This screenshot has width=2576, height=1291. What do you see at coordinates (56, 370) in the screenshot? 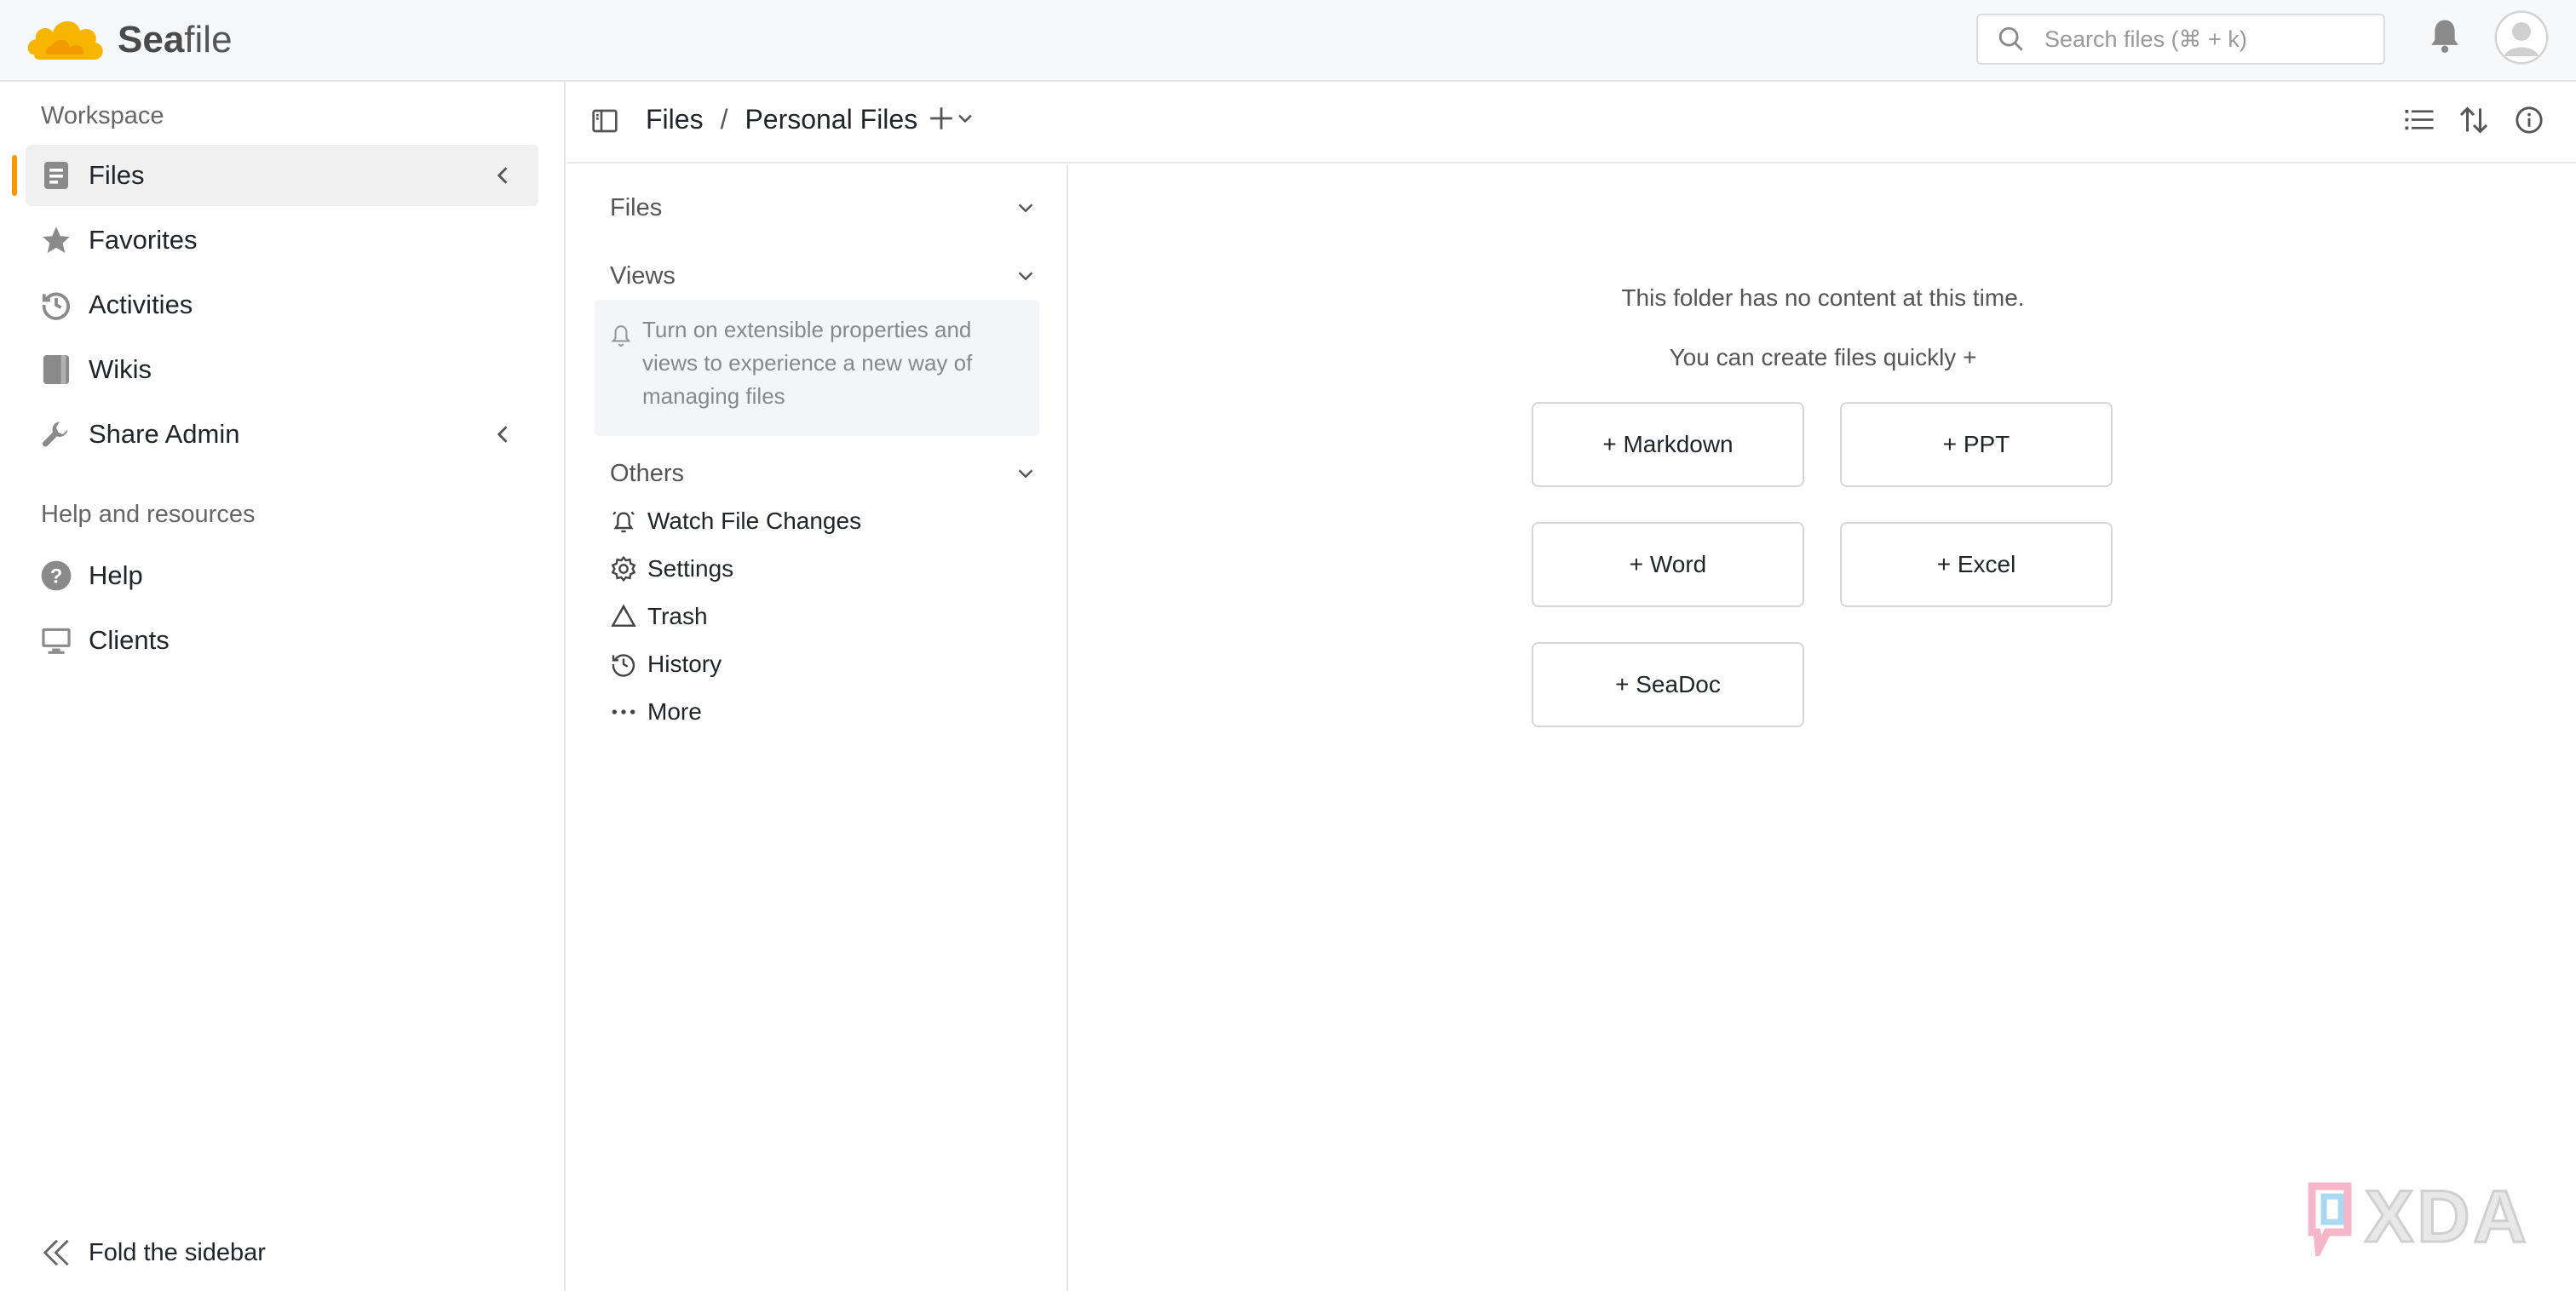
I see `book-icon` at bounding box center [56, 370].